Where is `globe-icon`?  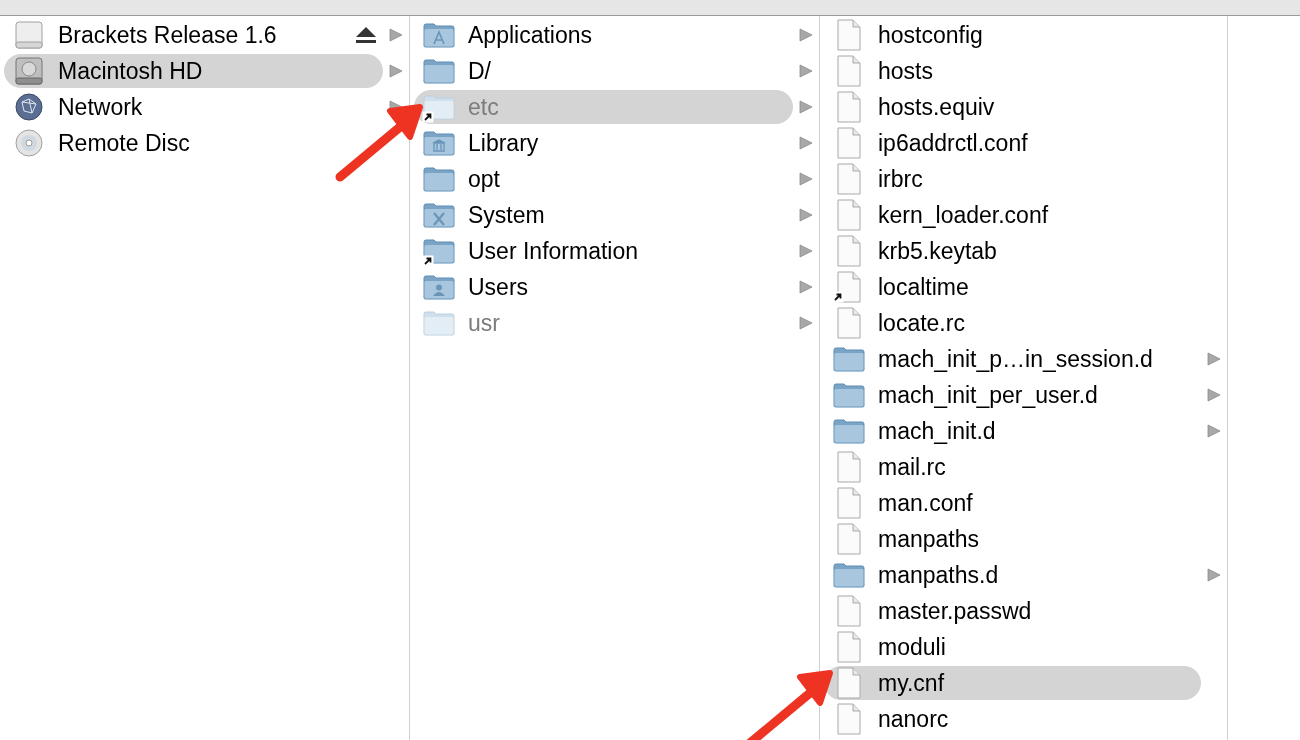 globe-icon is located at coordinates (29, 107).